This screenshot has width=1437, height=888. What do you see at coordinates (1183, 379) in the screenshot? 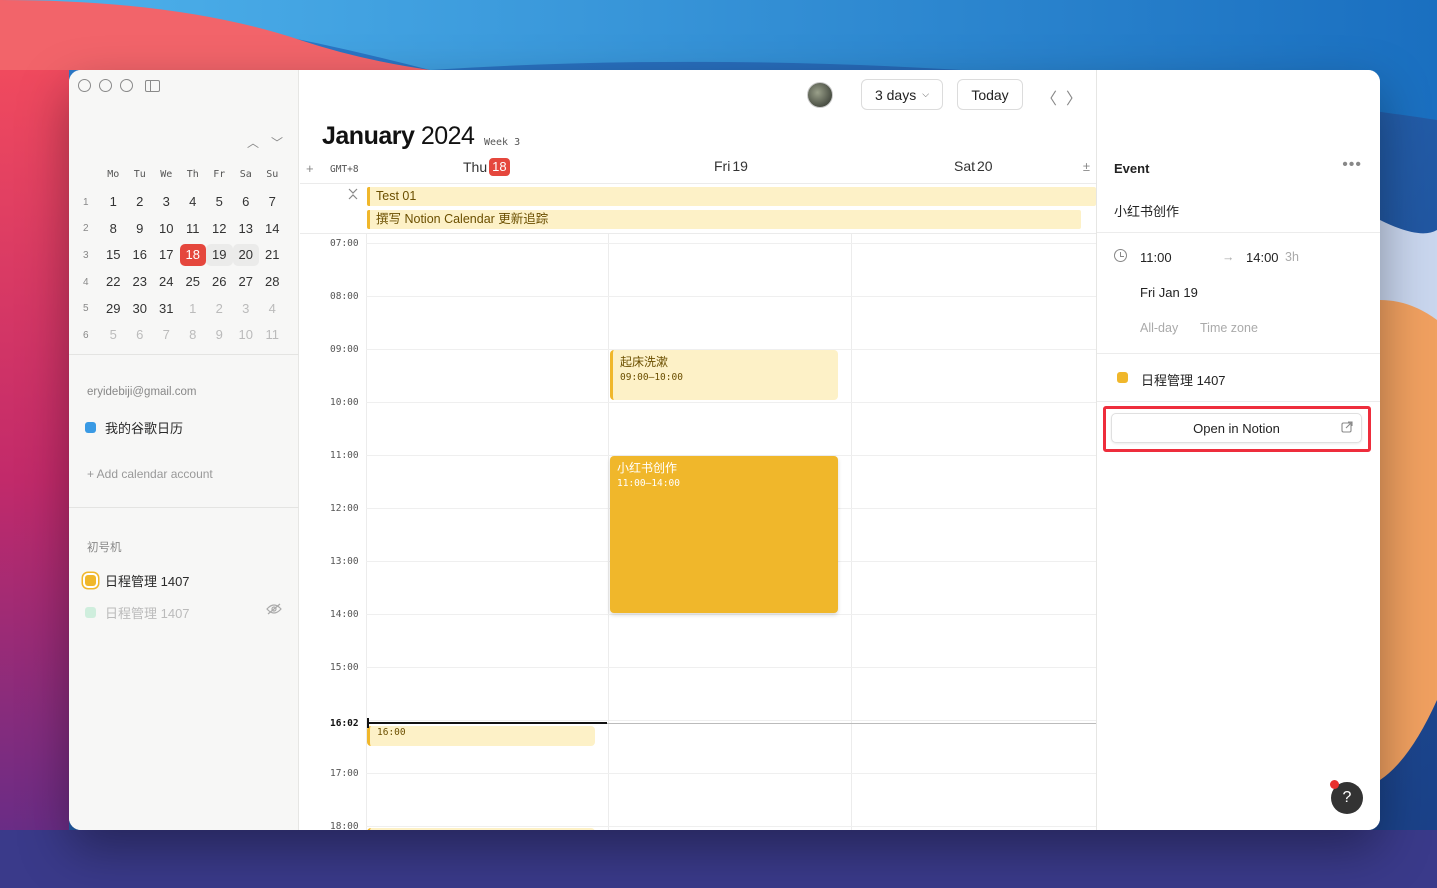
I see `event-calendar-selector: 日程管理 1407` at bounding box center [1183, 379].